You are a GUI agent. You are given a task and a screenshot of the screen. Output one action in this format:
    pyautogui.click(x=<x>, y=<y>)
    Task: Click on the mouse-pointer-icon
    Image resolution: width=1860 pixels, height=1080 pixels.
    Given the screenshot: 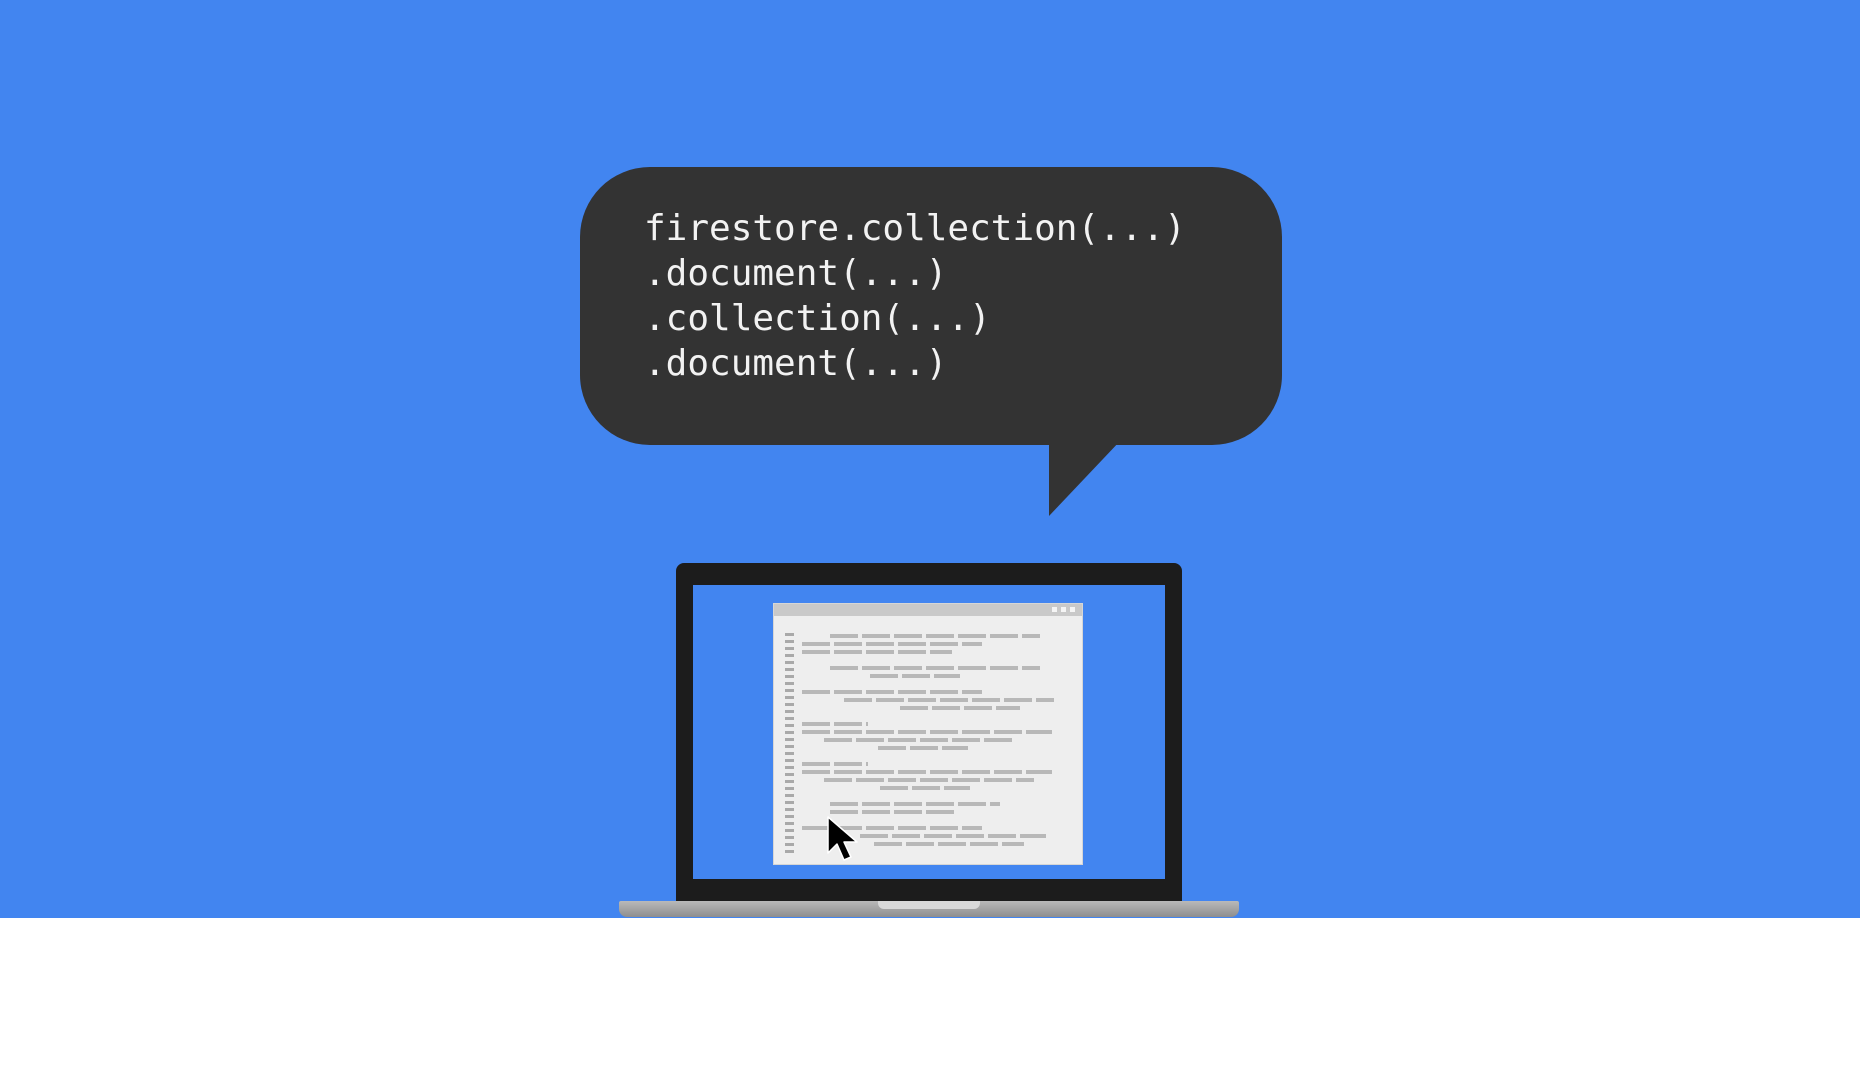 What is the action you would take?
    pyautogui.click(x=842, y=838)
    